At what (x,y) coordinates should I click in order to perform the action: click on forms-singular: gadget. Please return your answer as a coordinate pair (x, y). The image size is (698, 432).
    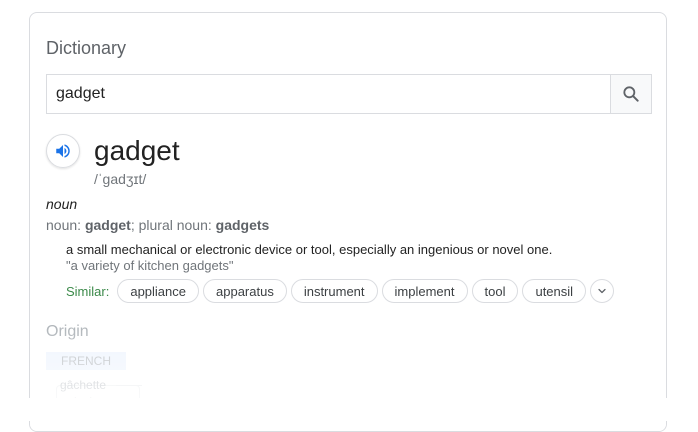
    Looking at the image, I should click on (107, 225).